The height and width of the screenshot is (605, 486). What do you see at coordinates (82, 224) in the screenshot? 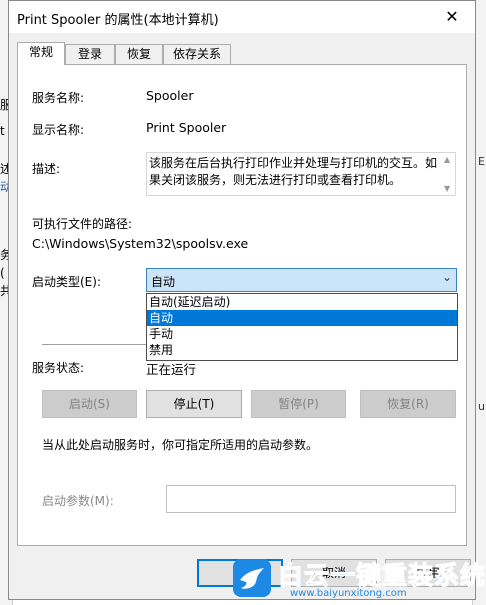
I see `exe-path-label: 可执行文件的路径:` at bounding box center [82, 224].